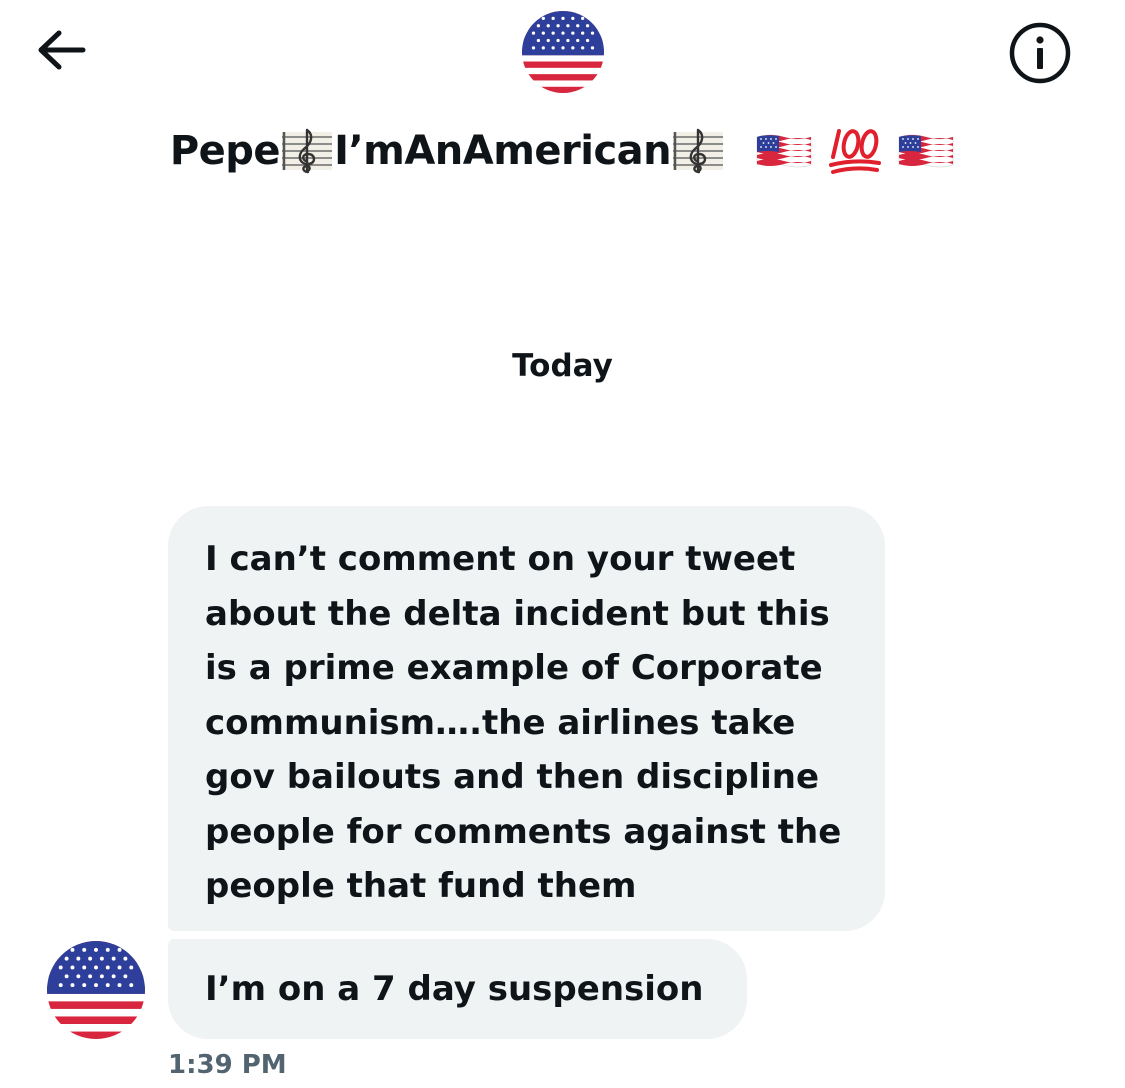  I want to click on arrow-left-icon, so click(62, 50).